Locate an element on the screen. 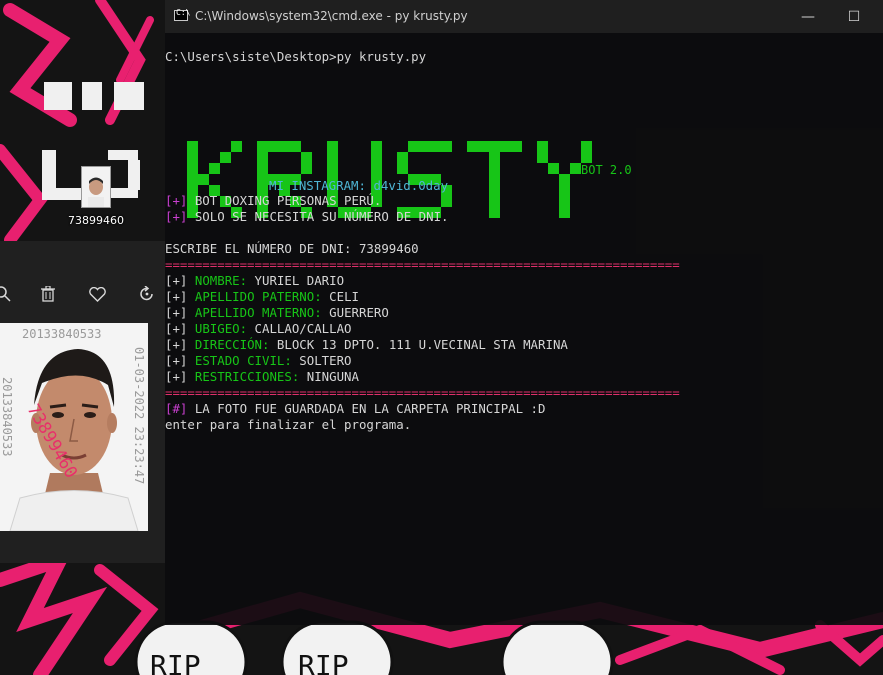 This screenshot has width=883, height=675. cmd-app-icon: C:\ is located at coordinates (182, 14).